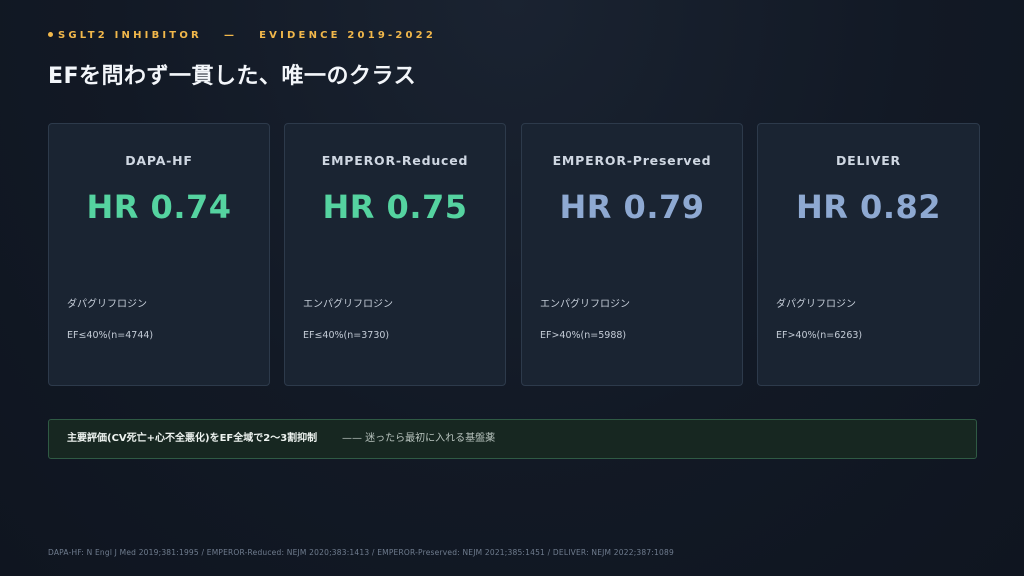 Image resolution: width=1024 pixels, height=576 pixels. I want to click on ef-population: EF≤40%(n=3730), so click(346, 335).